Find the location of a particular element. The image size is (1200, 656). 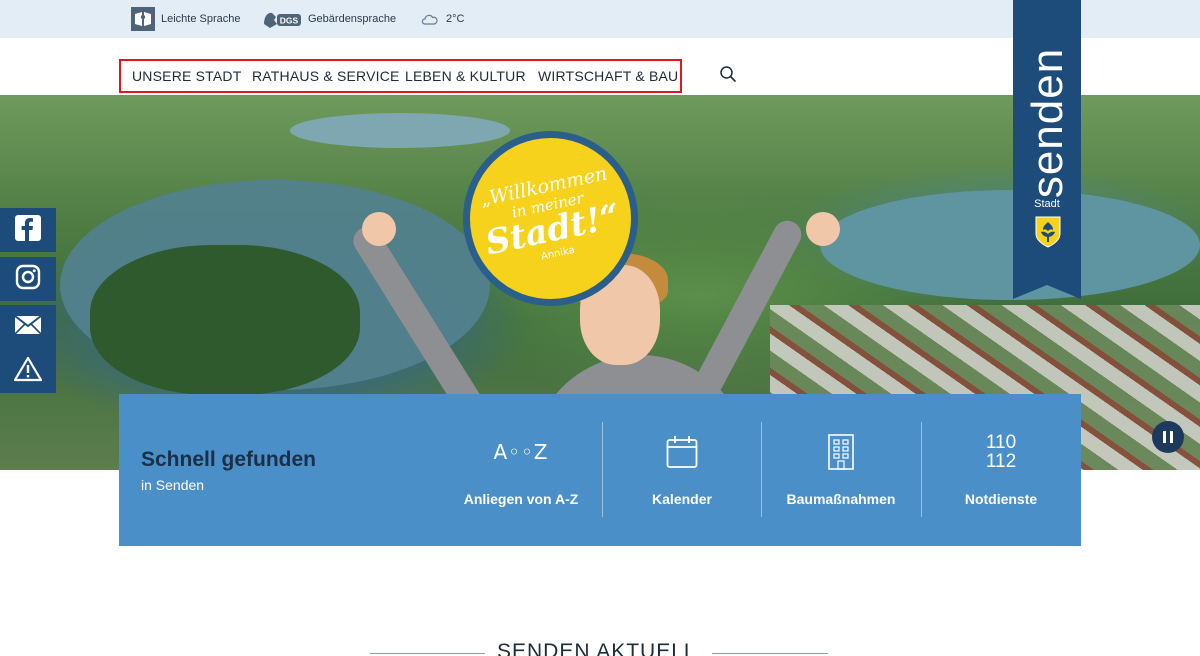

instagram-icon is located at coordinates (28, 279).